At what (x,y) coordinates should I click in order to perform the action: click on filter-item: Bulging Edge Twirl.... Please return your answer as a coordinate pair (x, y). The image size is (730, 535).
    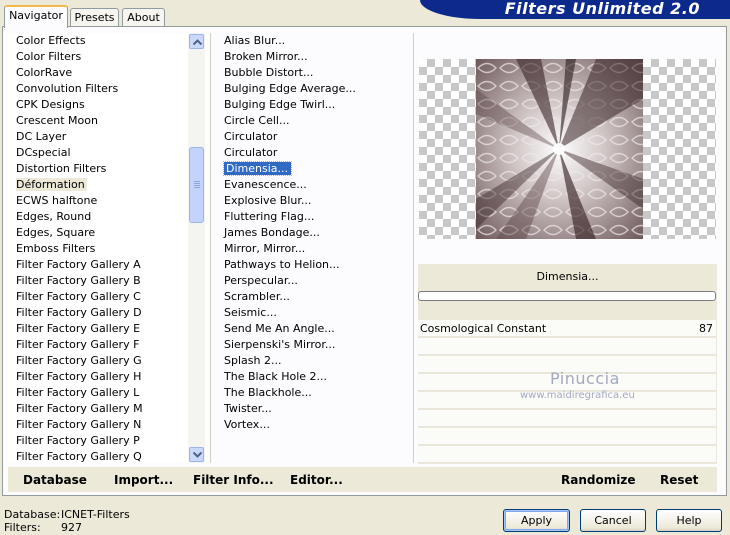
    Looking at the image, I should click on (313, 105).